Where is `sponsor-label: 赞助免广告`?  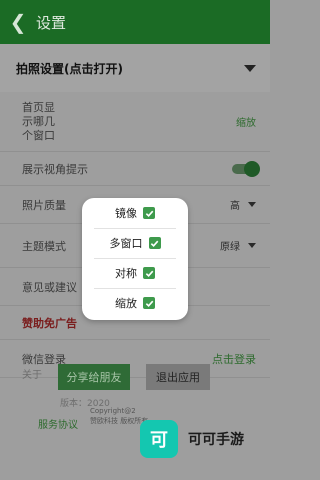 sponsor-label: 赞助免广告 is located at coordinates (49, 323).